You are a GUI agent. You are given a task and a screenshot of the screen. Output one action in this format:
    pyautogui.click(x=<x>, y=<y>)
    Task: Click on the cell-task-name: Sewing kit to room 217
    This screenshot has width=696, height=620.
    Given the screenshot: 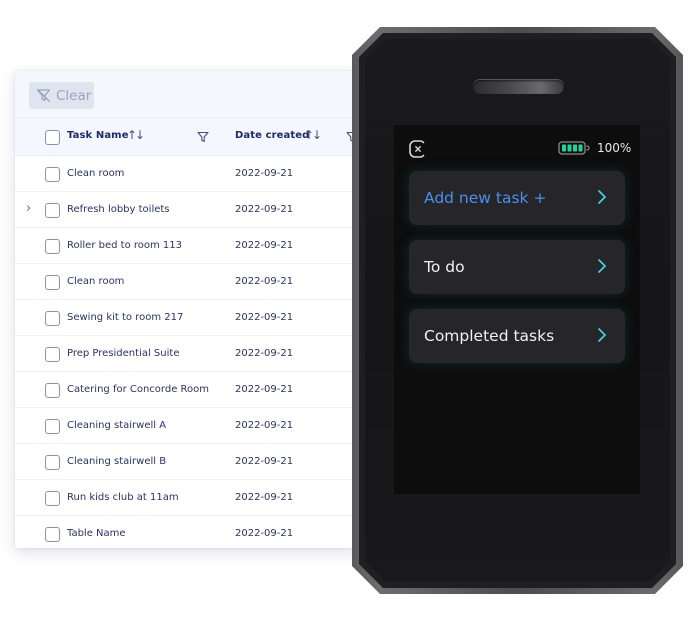 What is the action you would take?
    pyautogui.click(x=125, y=317)
    